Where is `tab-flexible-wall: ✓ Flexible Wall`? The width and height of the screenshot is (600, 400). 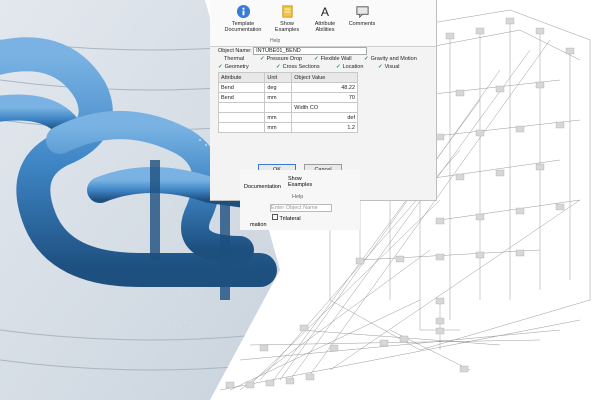 tab-flexible-wall: ✓ Flexible Wall is located at coordinates (333, 59).